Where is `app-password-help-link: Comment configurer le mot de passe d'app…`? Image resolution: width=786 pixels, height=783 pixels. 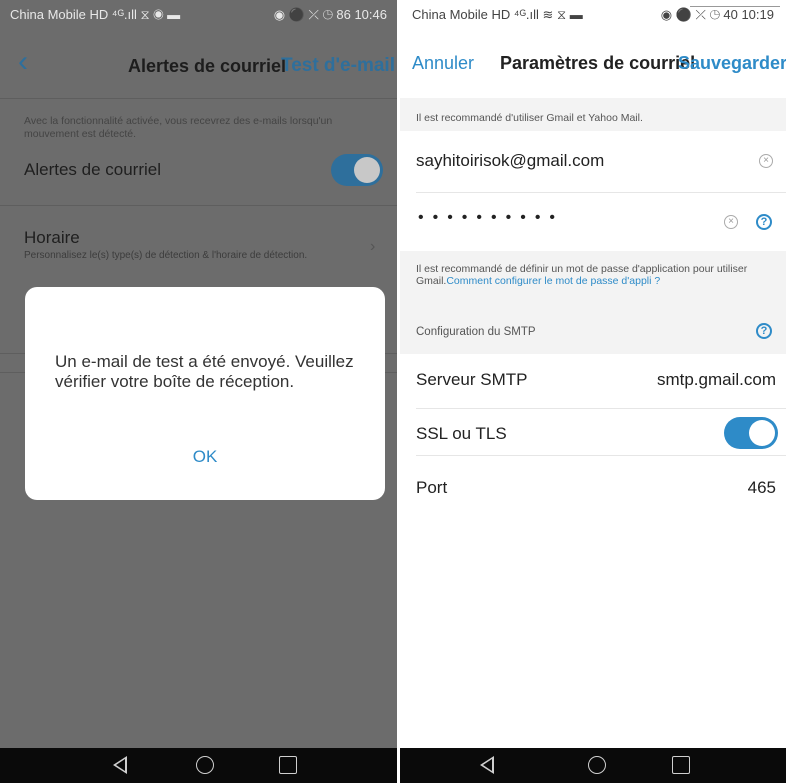 app-password-help-link: Comment configurer le mot de passe d'app… is located at coordinates (553, 281).